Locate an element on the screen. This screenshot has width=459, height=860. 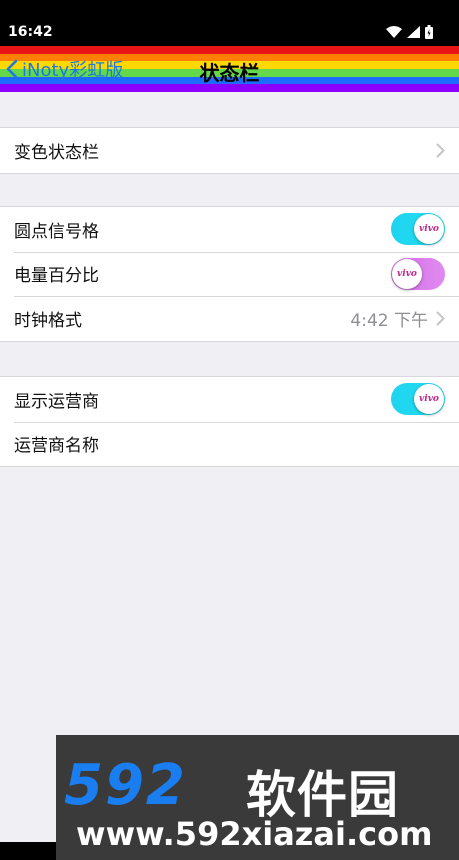
nav-bar: iNoty彩虹版 状态栏 is located at coordinates (229, 69).